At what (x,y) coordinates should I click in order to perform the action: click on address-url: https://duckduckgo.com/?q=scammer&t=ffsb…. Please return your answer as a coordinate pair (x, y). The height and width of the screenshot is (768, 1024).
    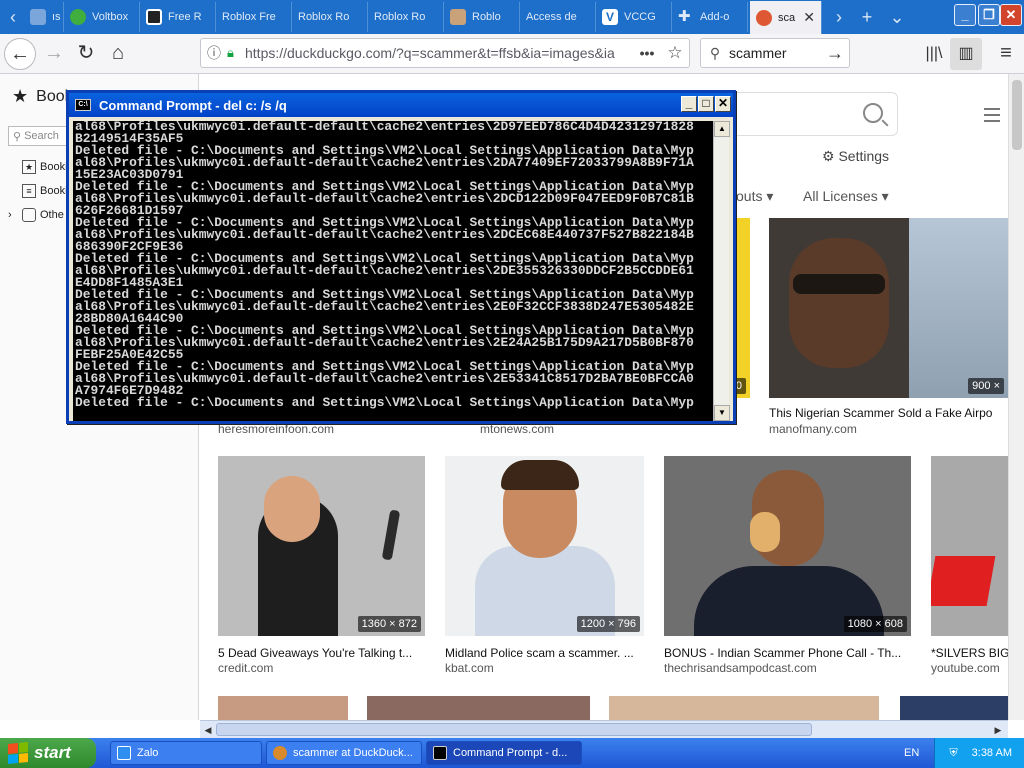
    Looking at the image, I should click on (439, 53).